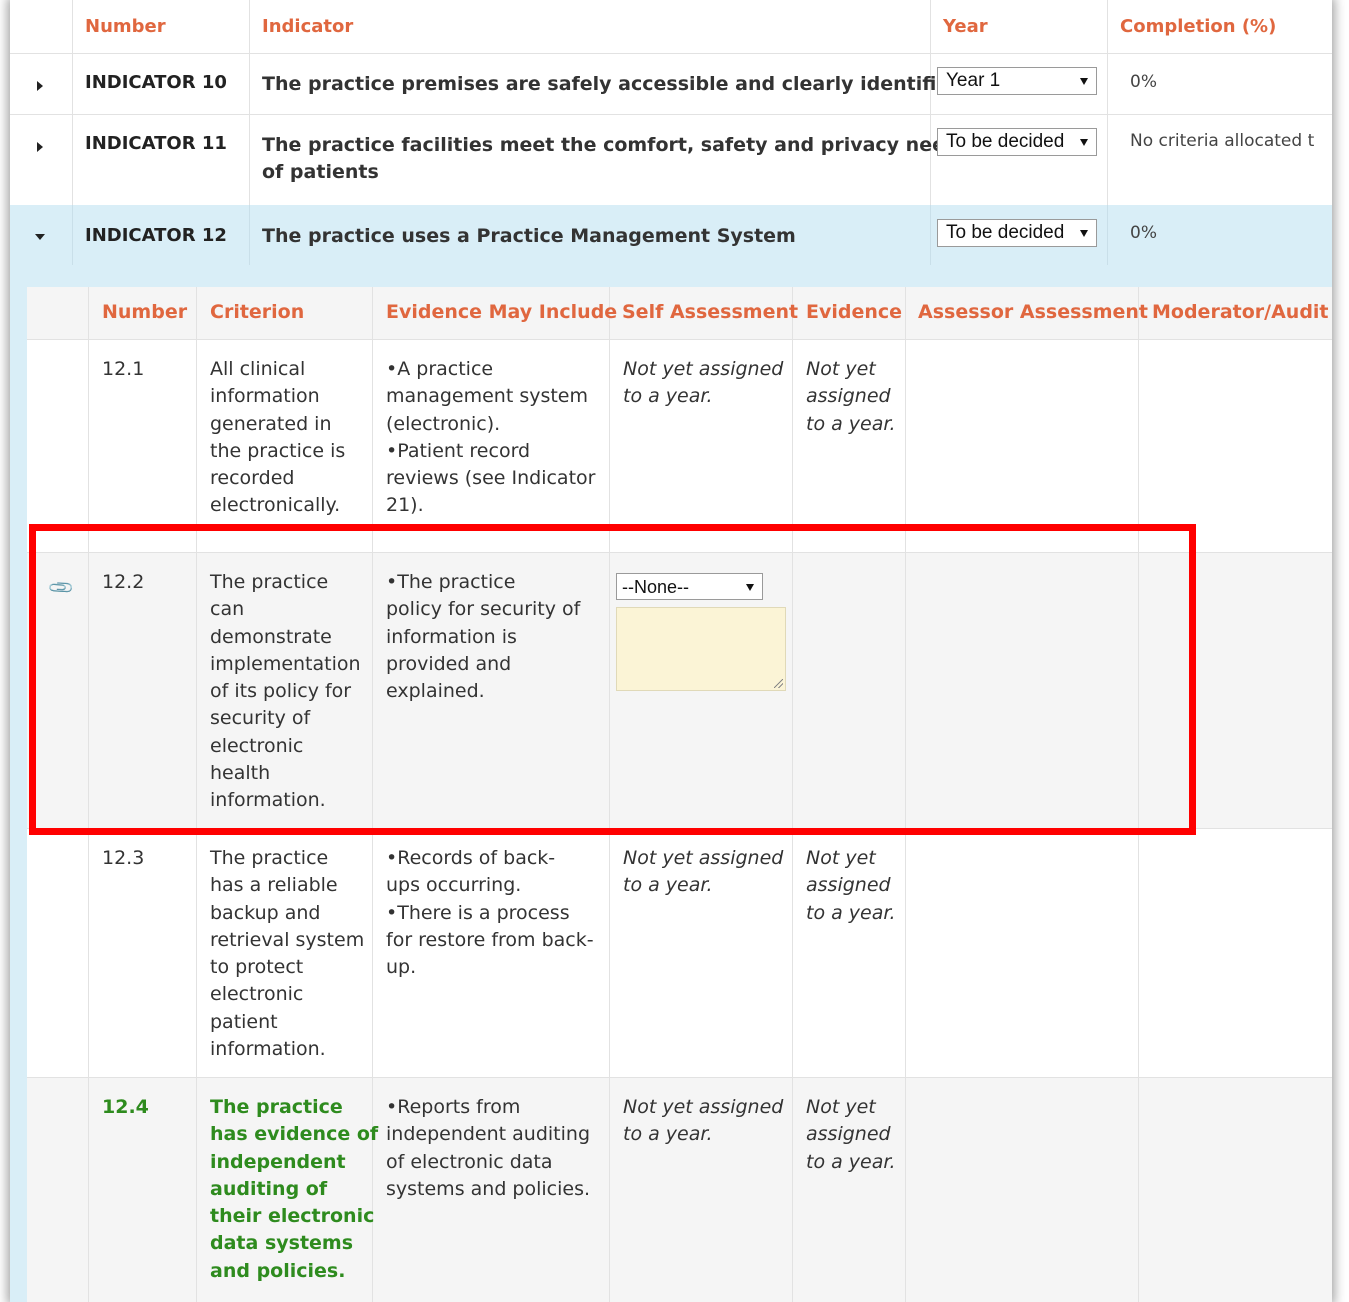  What do you see at coordinates (1033, 312) in the screenshot?
I see `subheader-assessor-assessment: Assessor Assessment` at bounding box center [1033, 312].